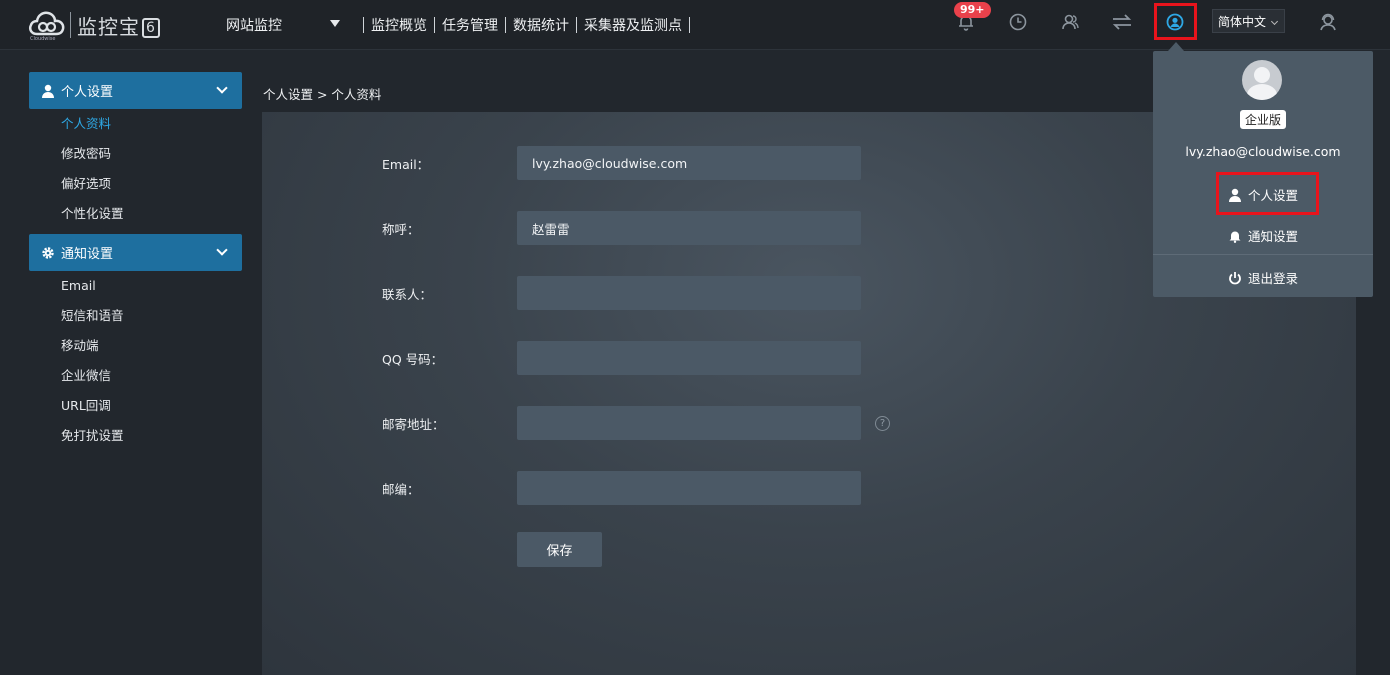 The height and width of the screenshot is (675, 1390). Describe the element at coordinates (1070, 22) in the screenshot. I see `contacts-icon` at that location.